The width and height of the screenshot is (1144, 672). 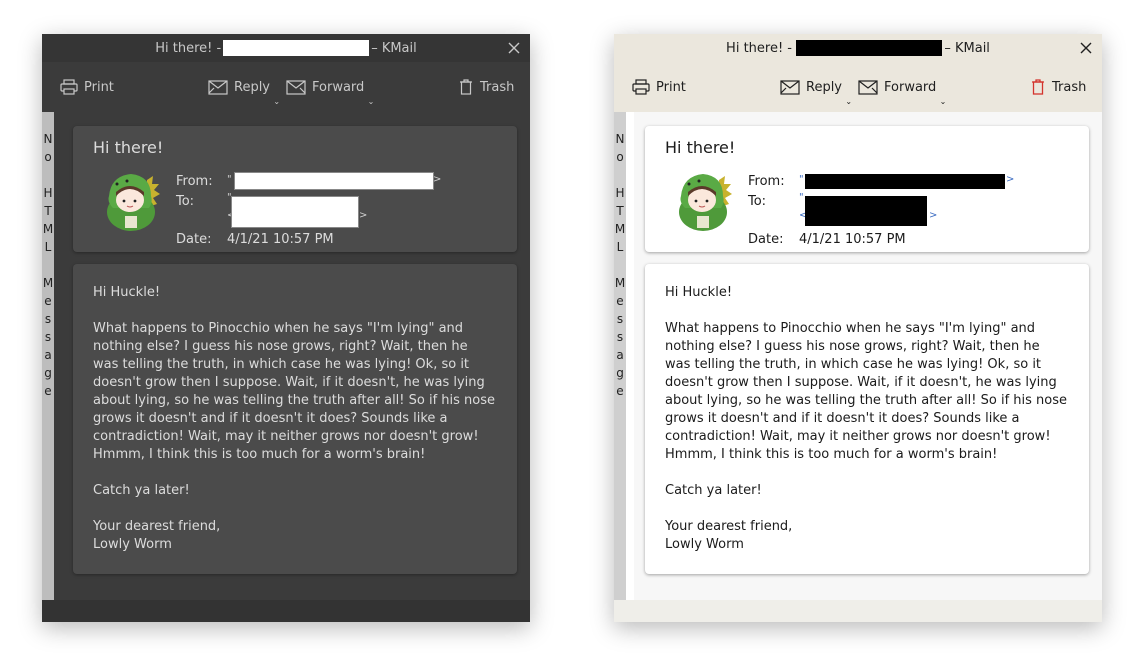 I want to click on window-title: Hi there! - r – KMail, so click(x=858, y=48).